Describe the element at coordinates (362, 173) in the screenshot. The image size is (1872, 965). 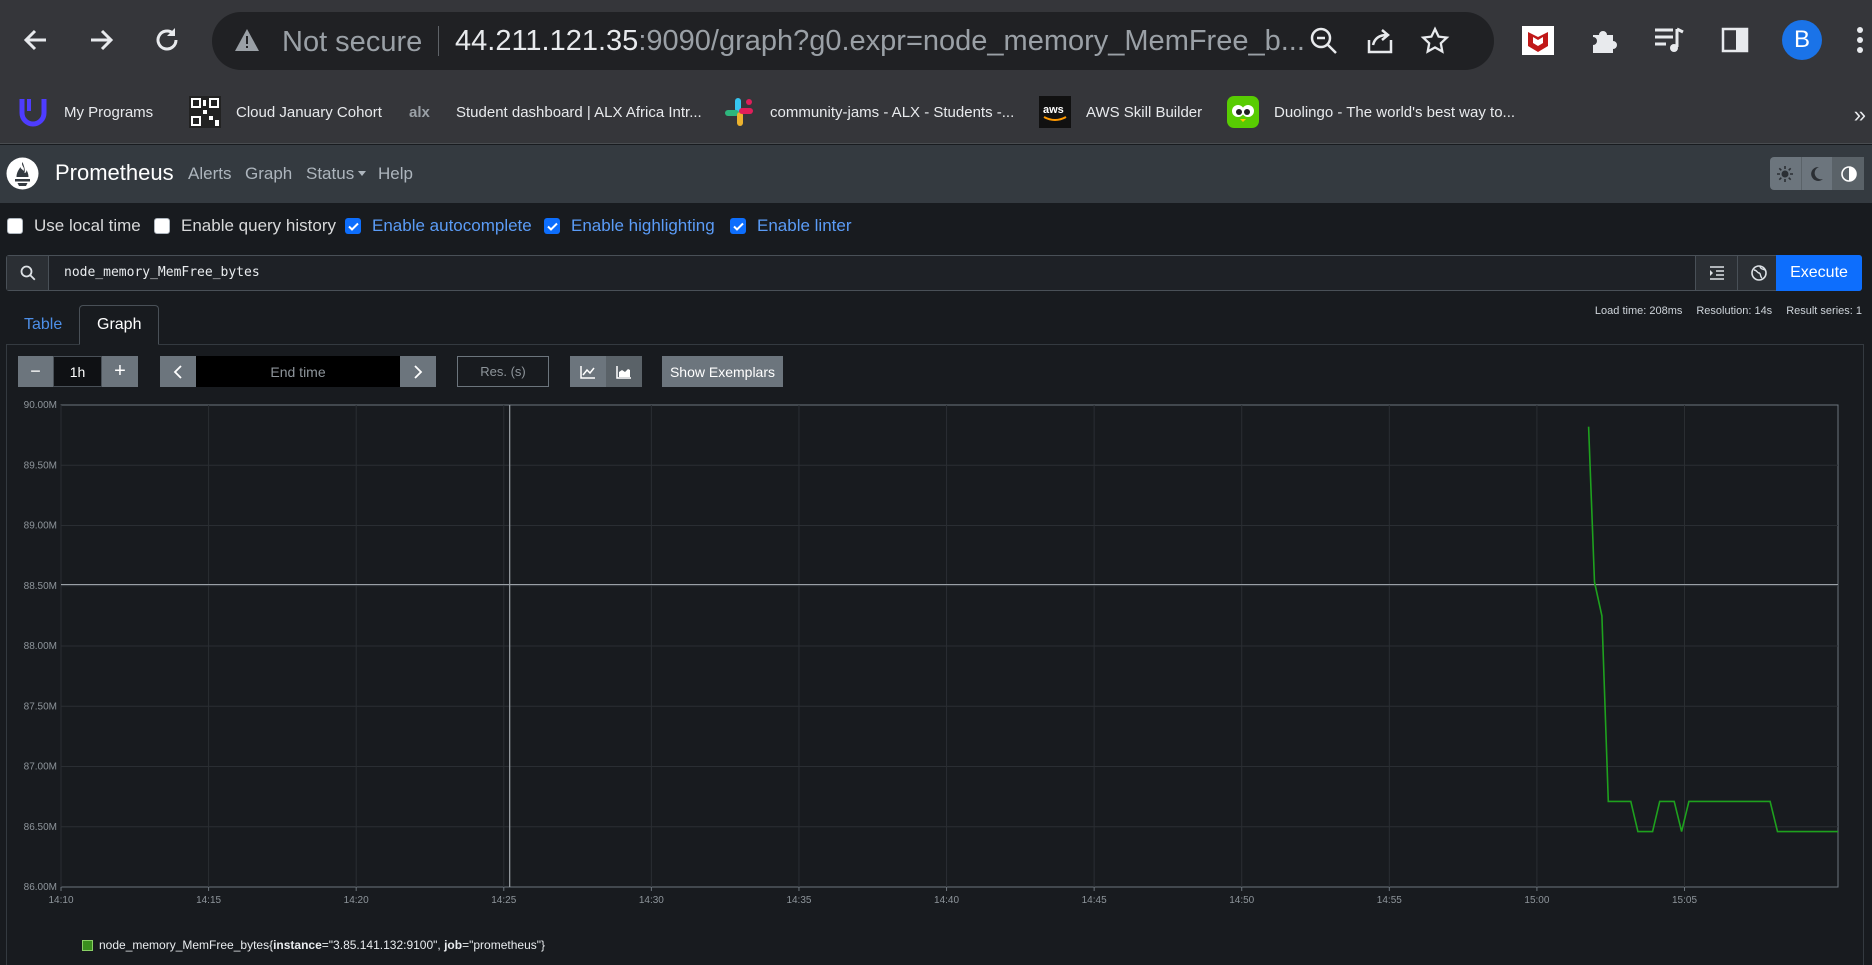
I see `chevron-down-icon` at that location.